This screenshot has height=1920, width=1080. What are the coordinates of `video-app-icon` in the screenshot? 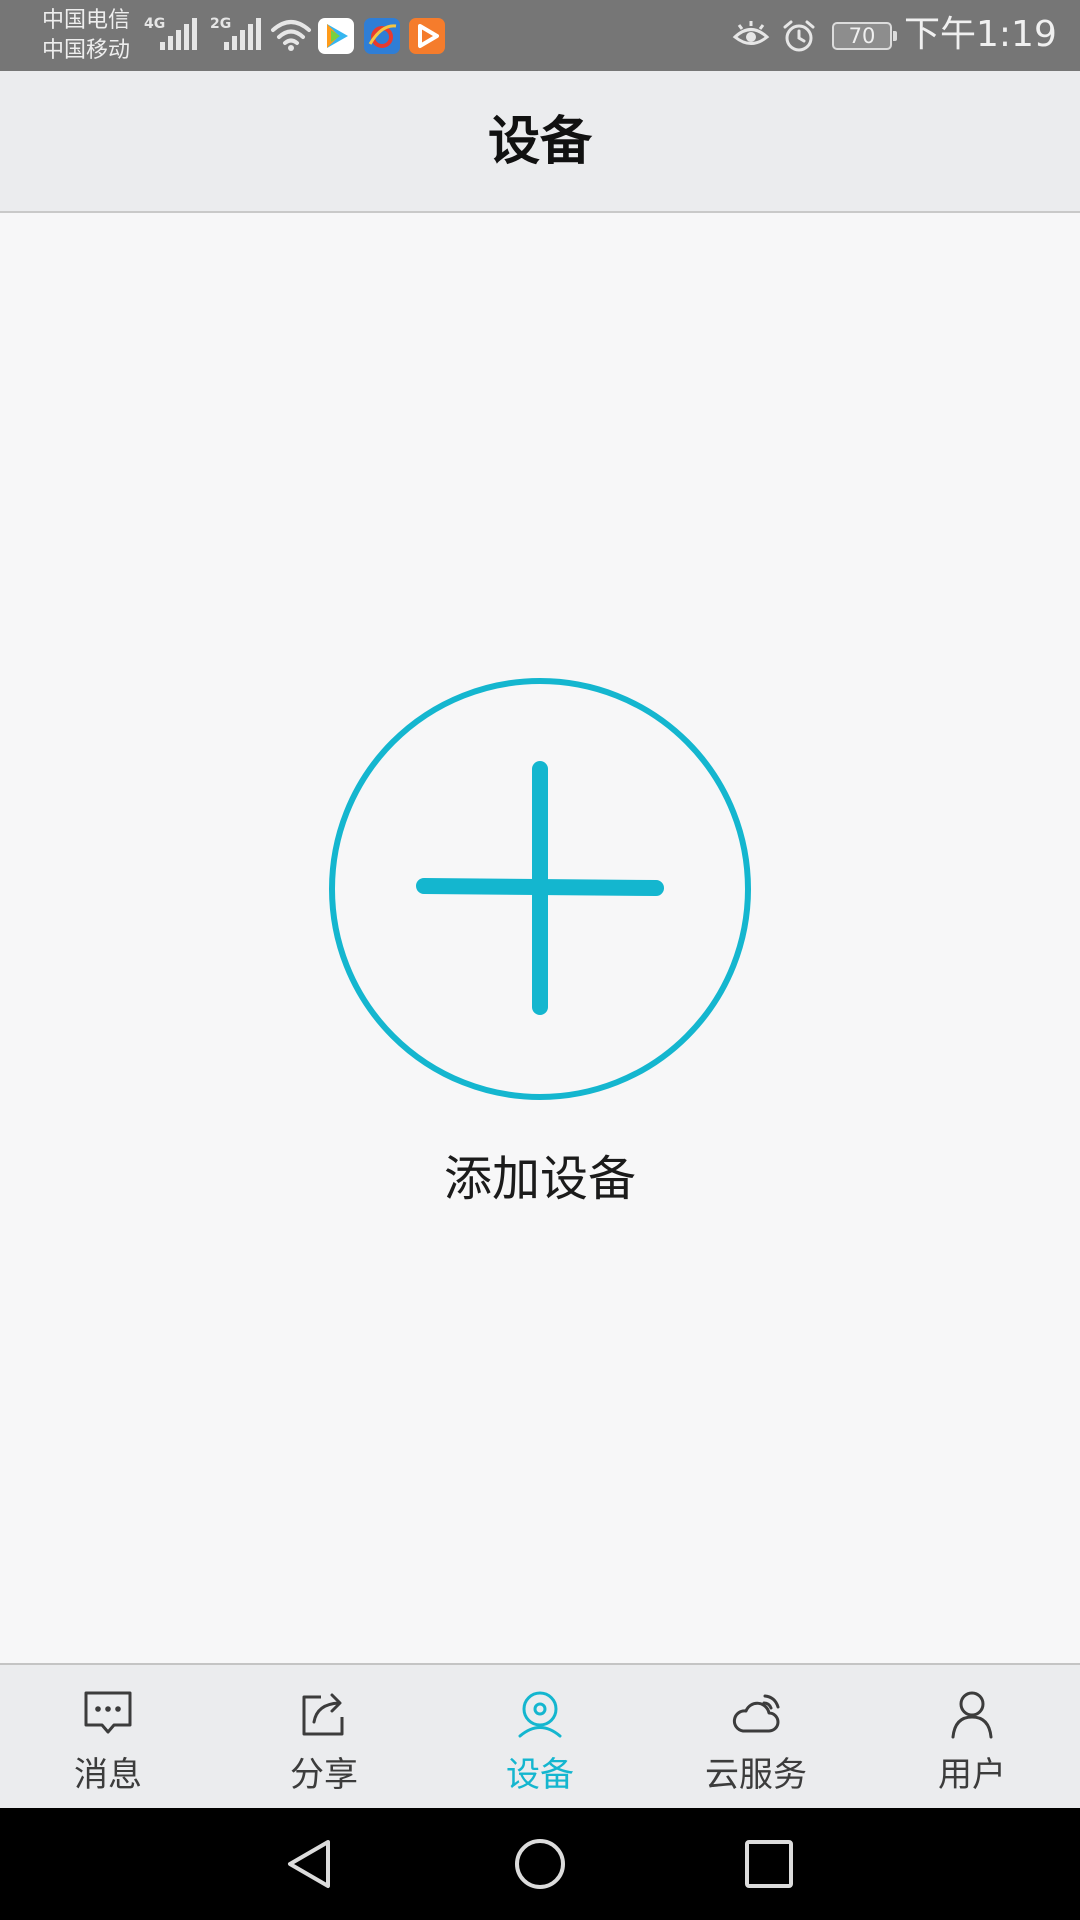 It's located at (427, 36).